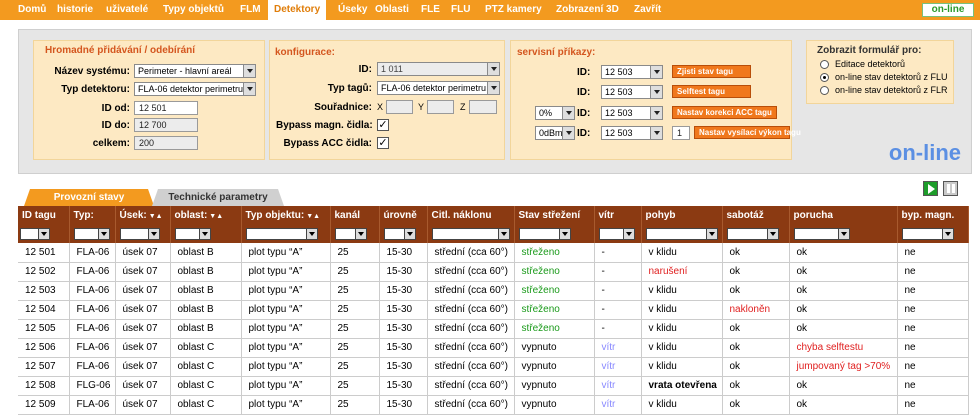  I want to click on id-from-input: 12 501, so click(166, 108).